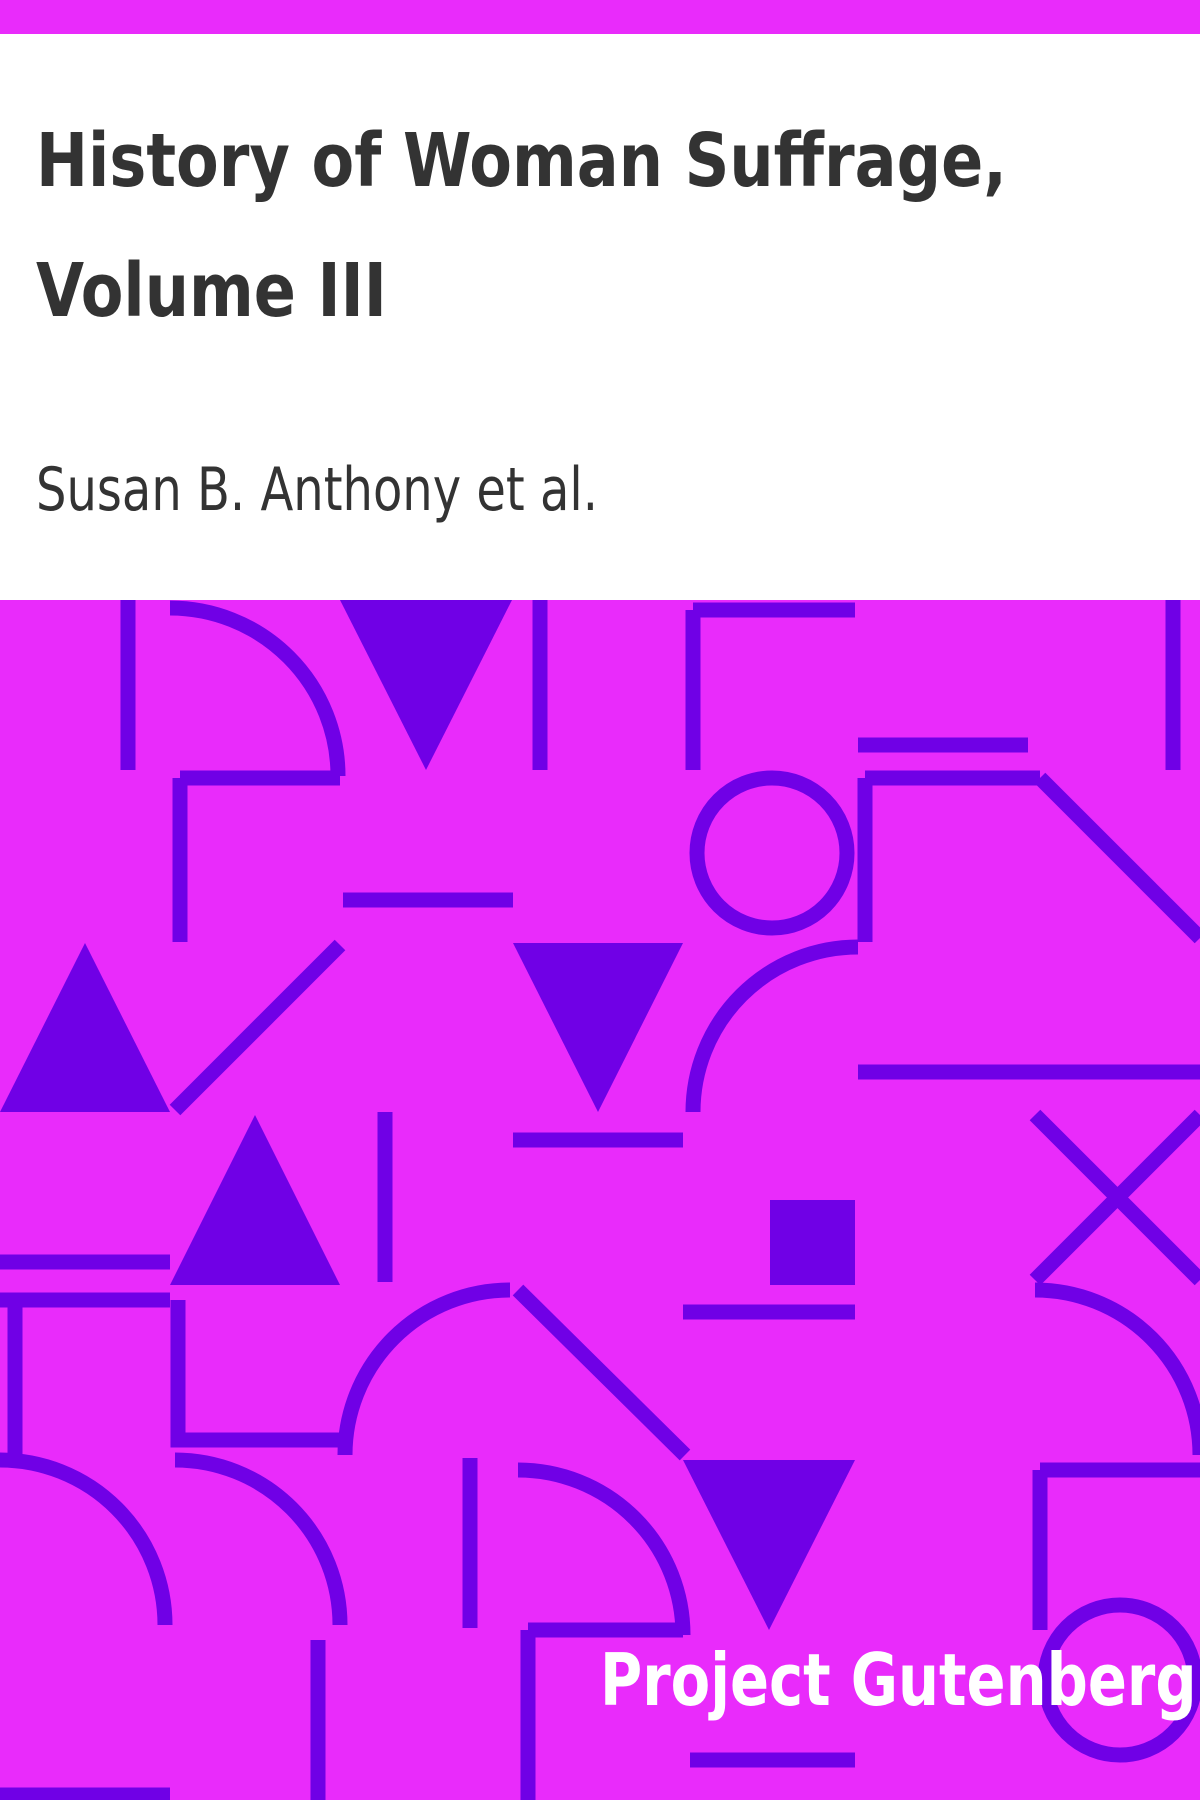  I want to click on book-title-line-1: History of Woman Suffrage,, so click(521, 161).